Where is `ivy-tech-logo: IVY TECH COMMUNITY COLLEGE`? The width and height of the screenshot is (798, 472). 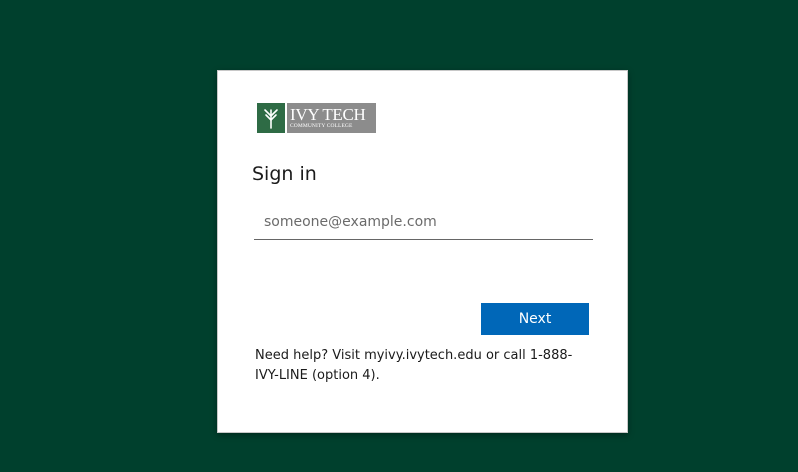
ivy-tech-logo: IVY TECH COMMUNITY COLLEGE is located at coordinates (316, 118).